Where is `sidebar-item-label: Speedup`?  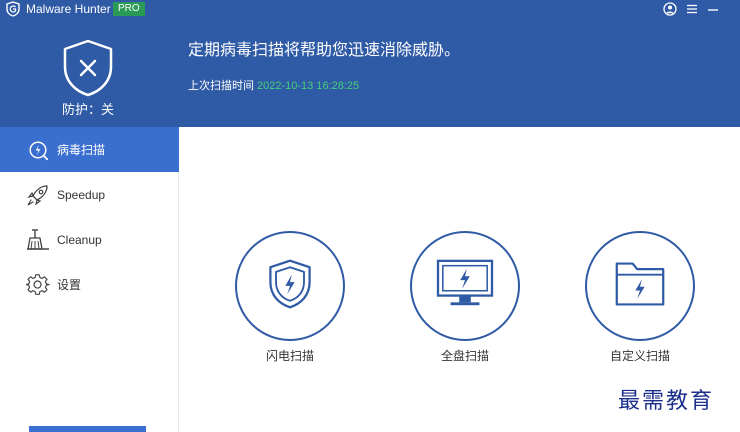
sidebar-item-label: Speedup is located at coordinates (81, 194).